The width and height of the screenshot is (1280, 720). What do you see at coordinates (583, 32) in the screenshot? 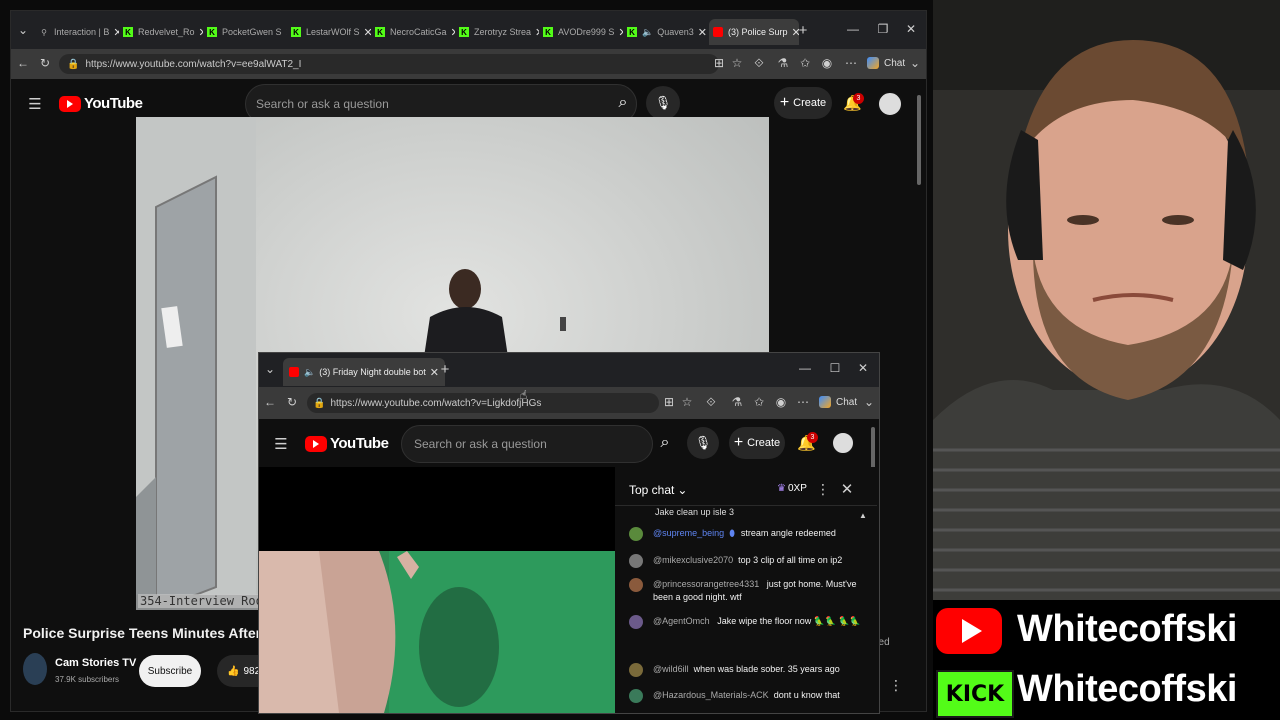
I see `tab-6: K AVODre999 S ✕` at bounding box center [583, 32].